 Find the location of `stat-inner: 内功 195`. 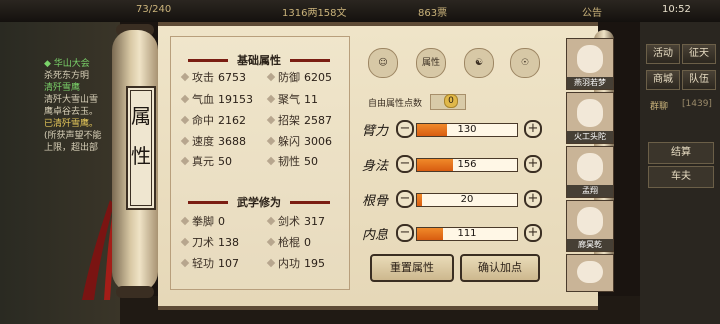

stat-inner: 内功 195 is located at coordinates (307, 264).